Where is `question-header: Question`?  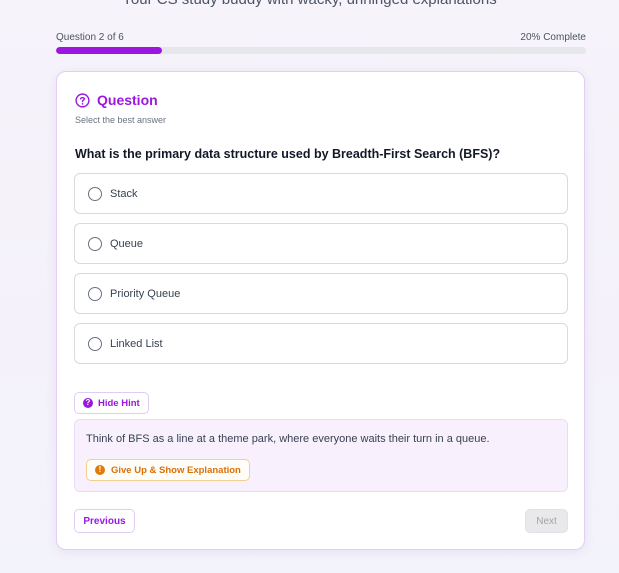 question-header: Question is located at coordinates (116, 100).